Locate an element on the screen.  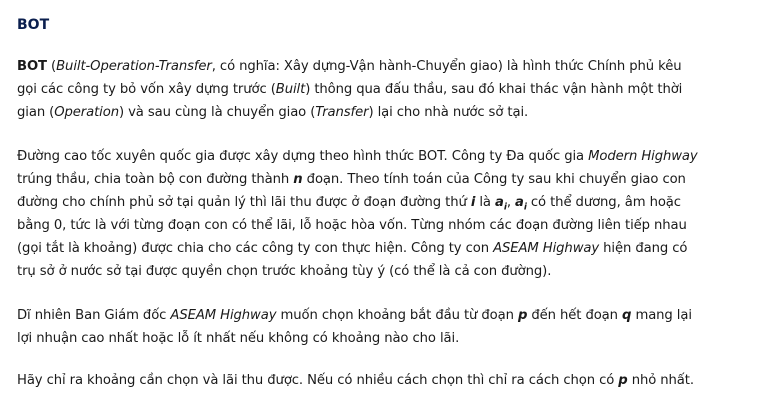
text: muốn chọn khoảng bắt đầu từ đoạn is located at coordinates (397, 315).